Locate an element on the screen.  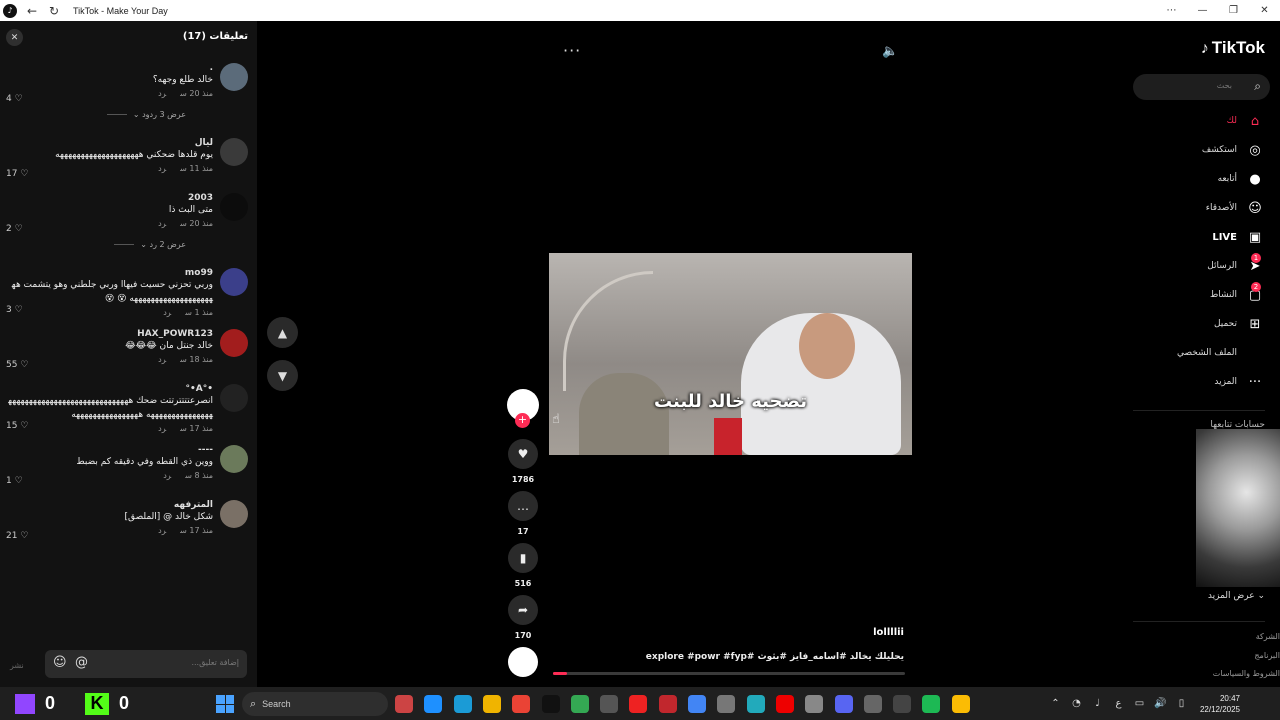
menu-dots-icon: ⋯ is located at coordinates (1171, 10).